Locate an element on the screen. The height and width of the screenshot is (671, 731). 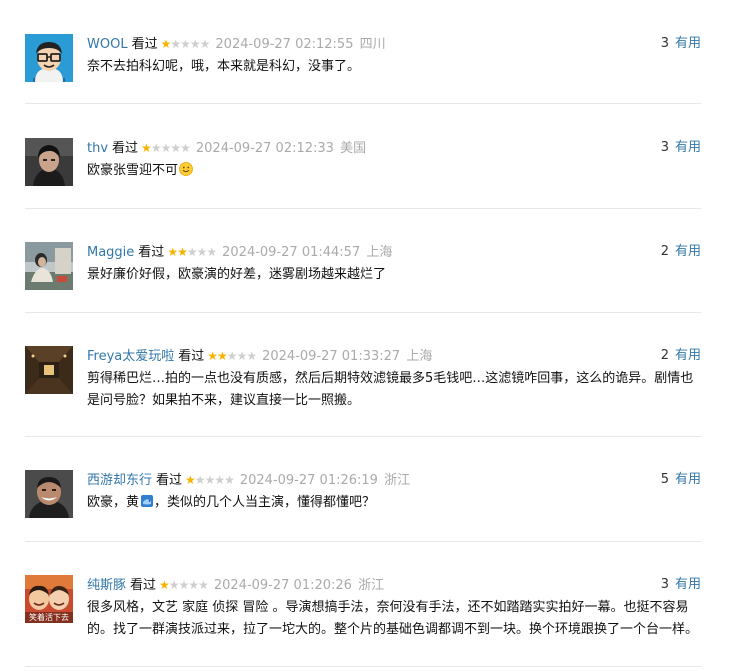
votes: 2 有用 is located at coordinates (681, 252).